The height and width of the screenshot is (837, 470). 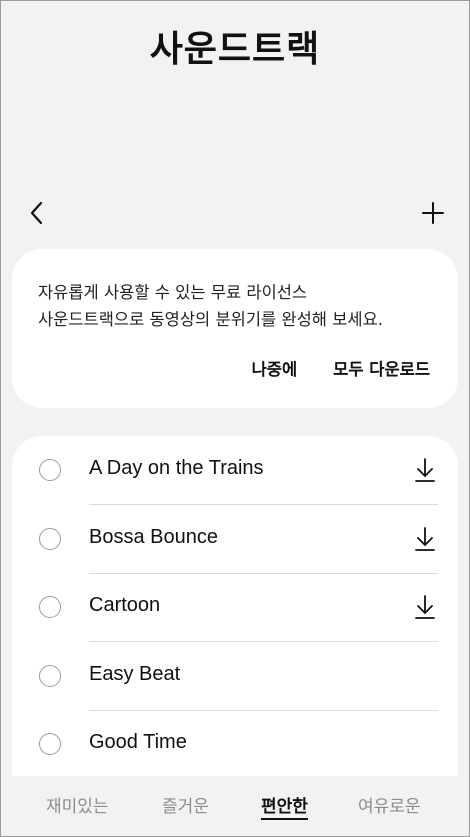 I want to click on active-tab-indicator, so click(x=284, y=819).